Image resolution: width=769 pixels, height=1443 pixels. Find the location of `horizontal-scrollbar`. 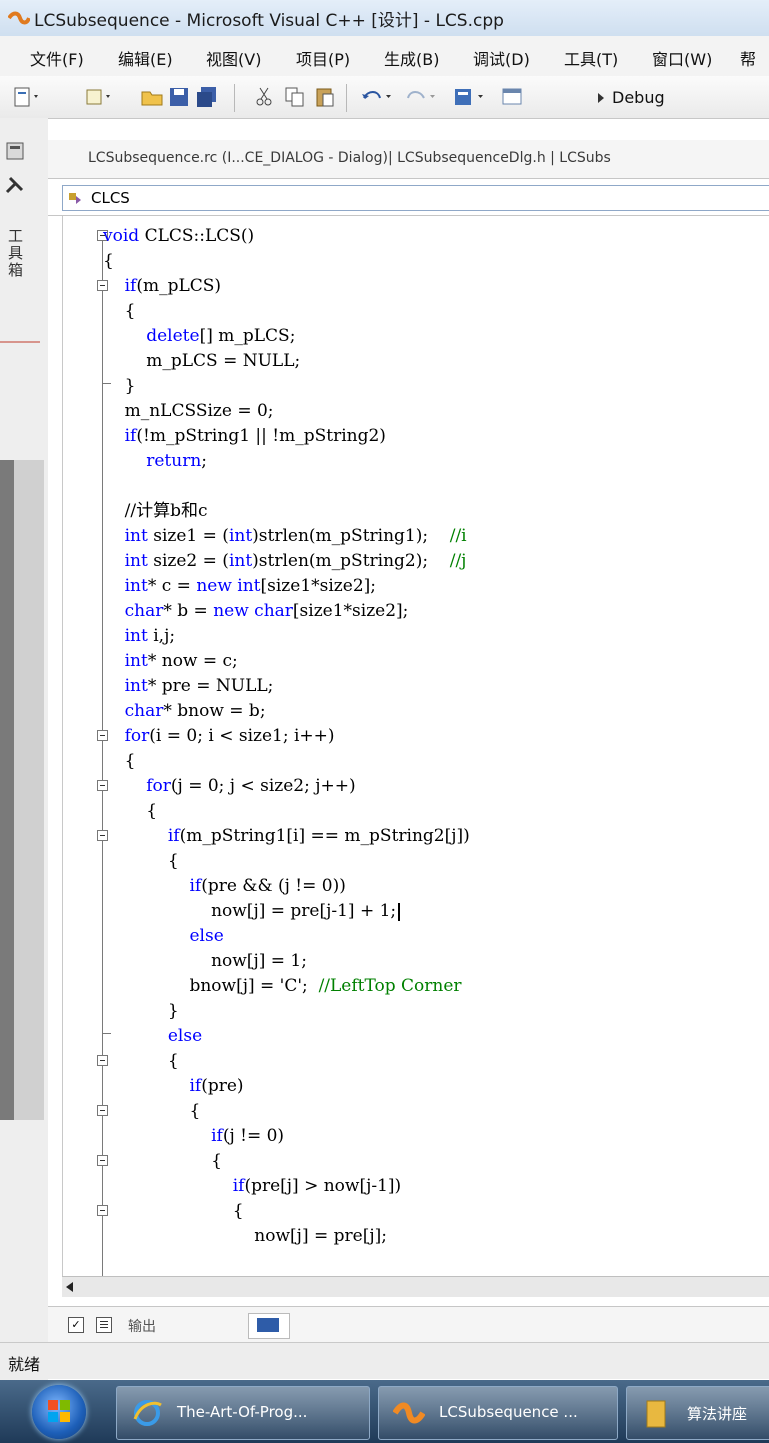

horizontal-scrollbar is located at coordinates (415, 1286).